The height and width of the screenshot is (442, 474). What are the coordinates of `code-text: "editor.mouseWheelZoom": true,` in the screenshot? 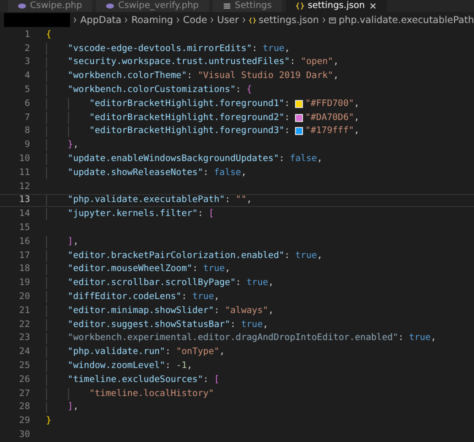 It's located at (148, 269).